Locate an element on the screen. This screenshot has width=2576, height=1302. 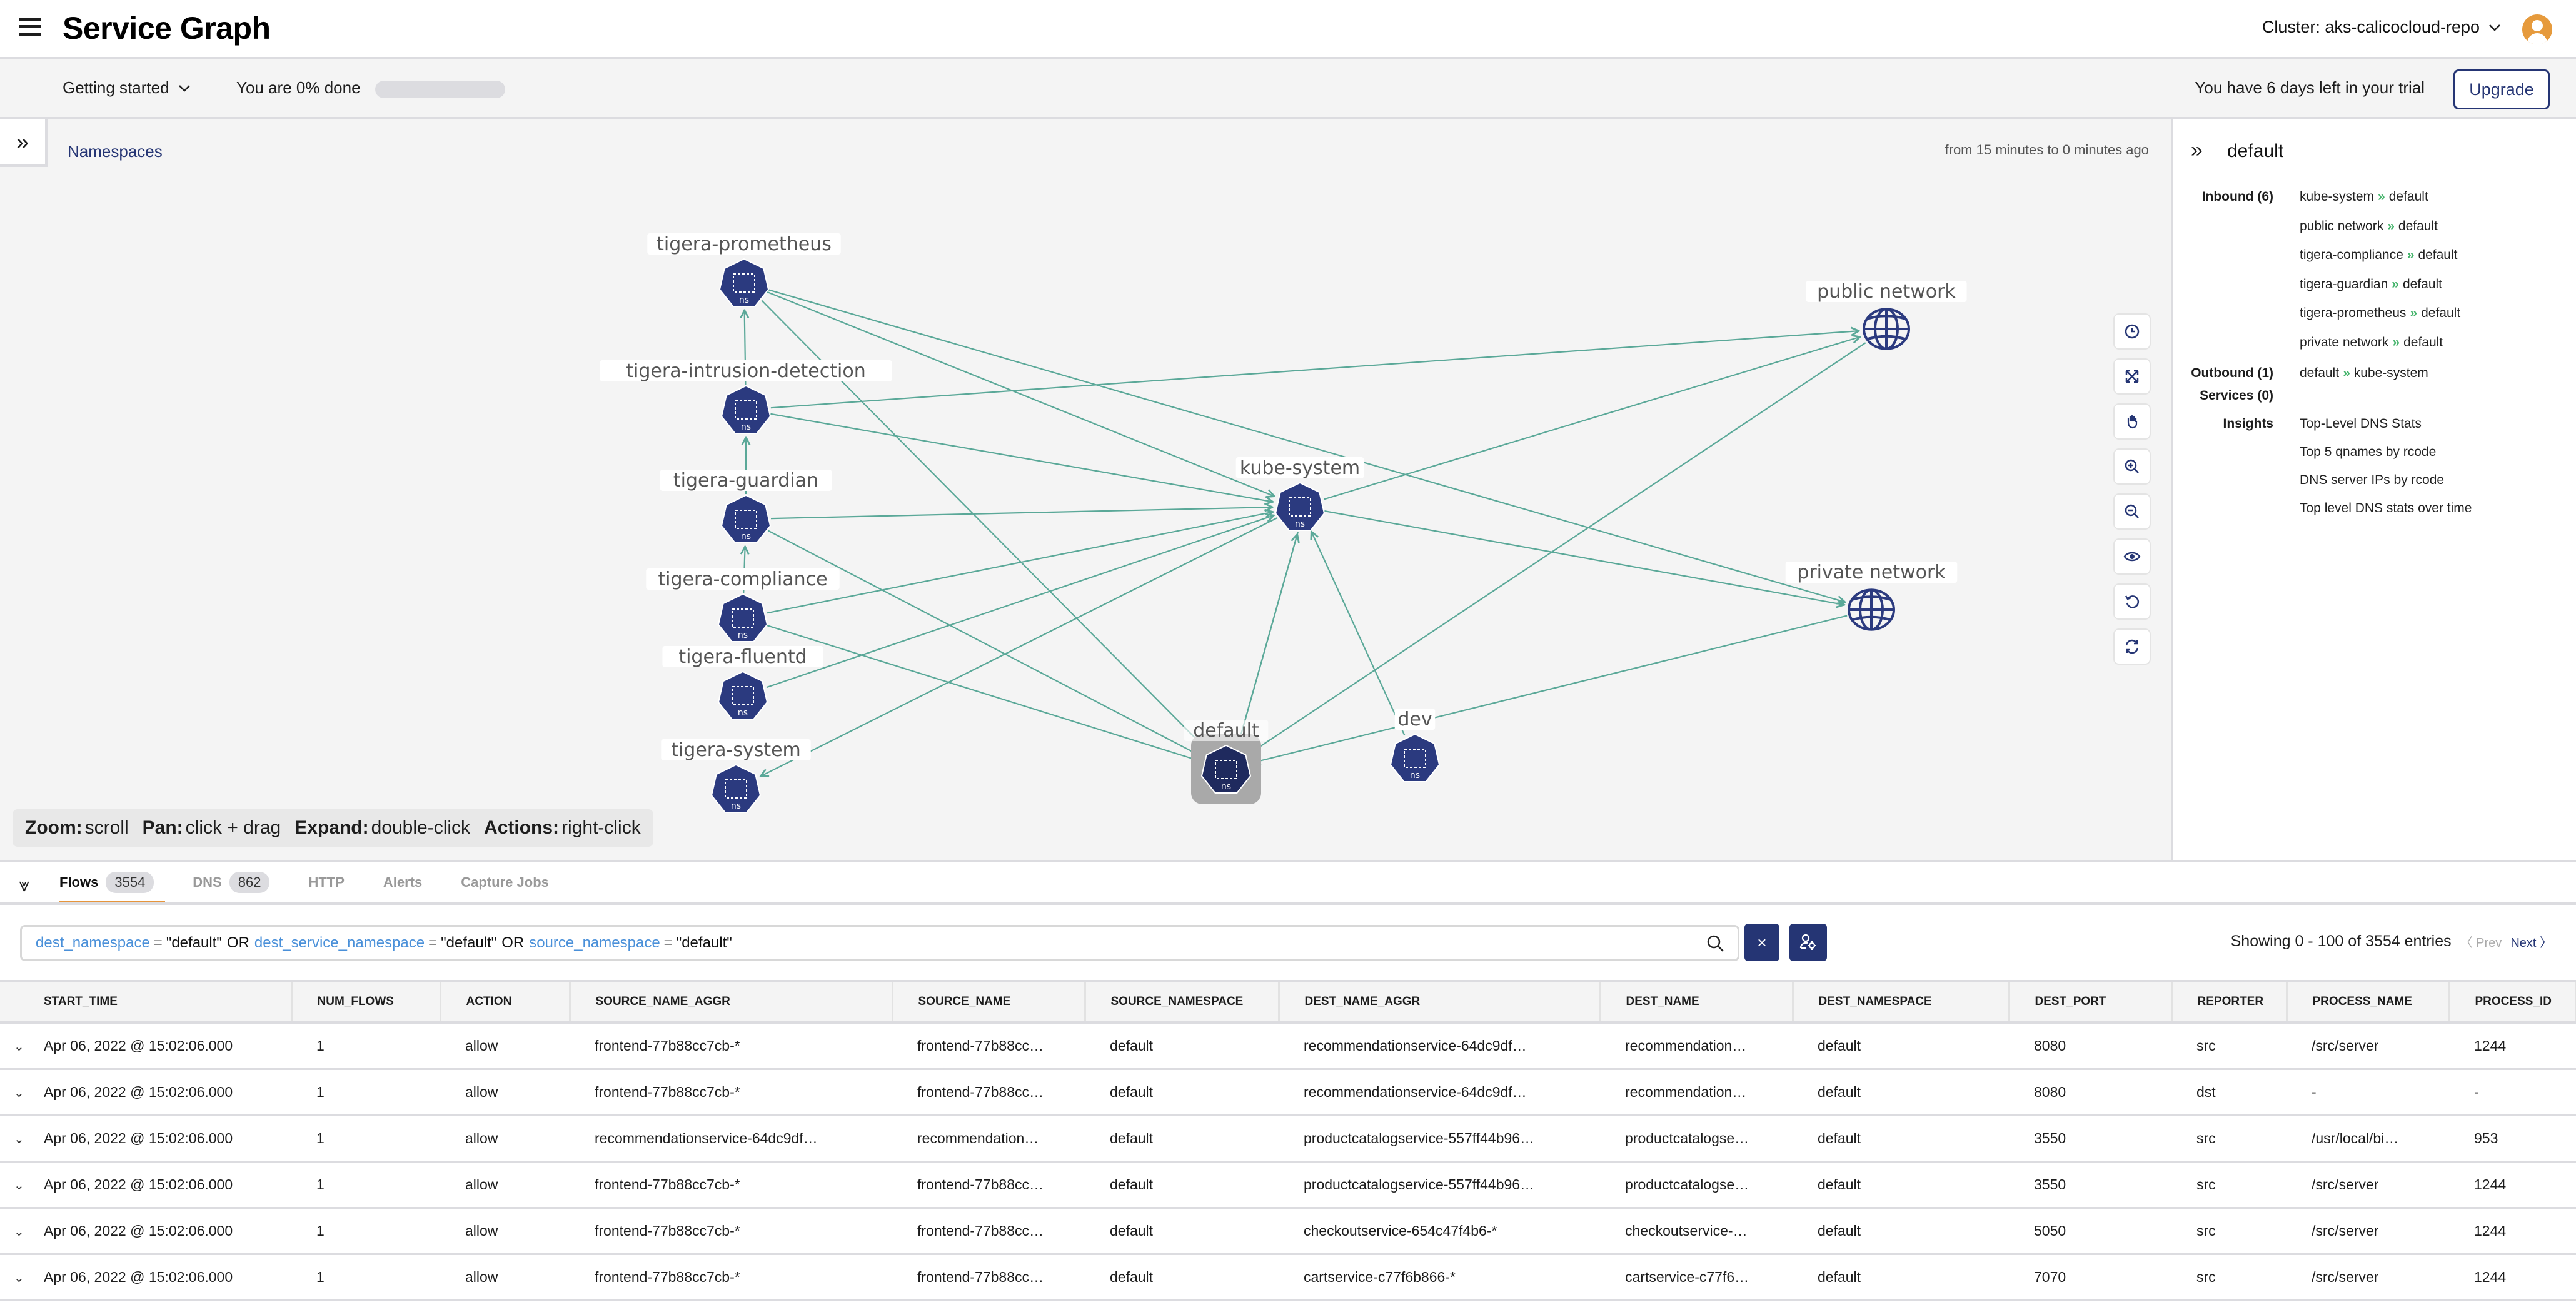
graph-node-tigera-intrusion-detection: tigera-intrusion-detection ns is located at coordinates (746, 397).